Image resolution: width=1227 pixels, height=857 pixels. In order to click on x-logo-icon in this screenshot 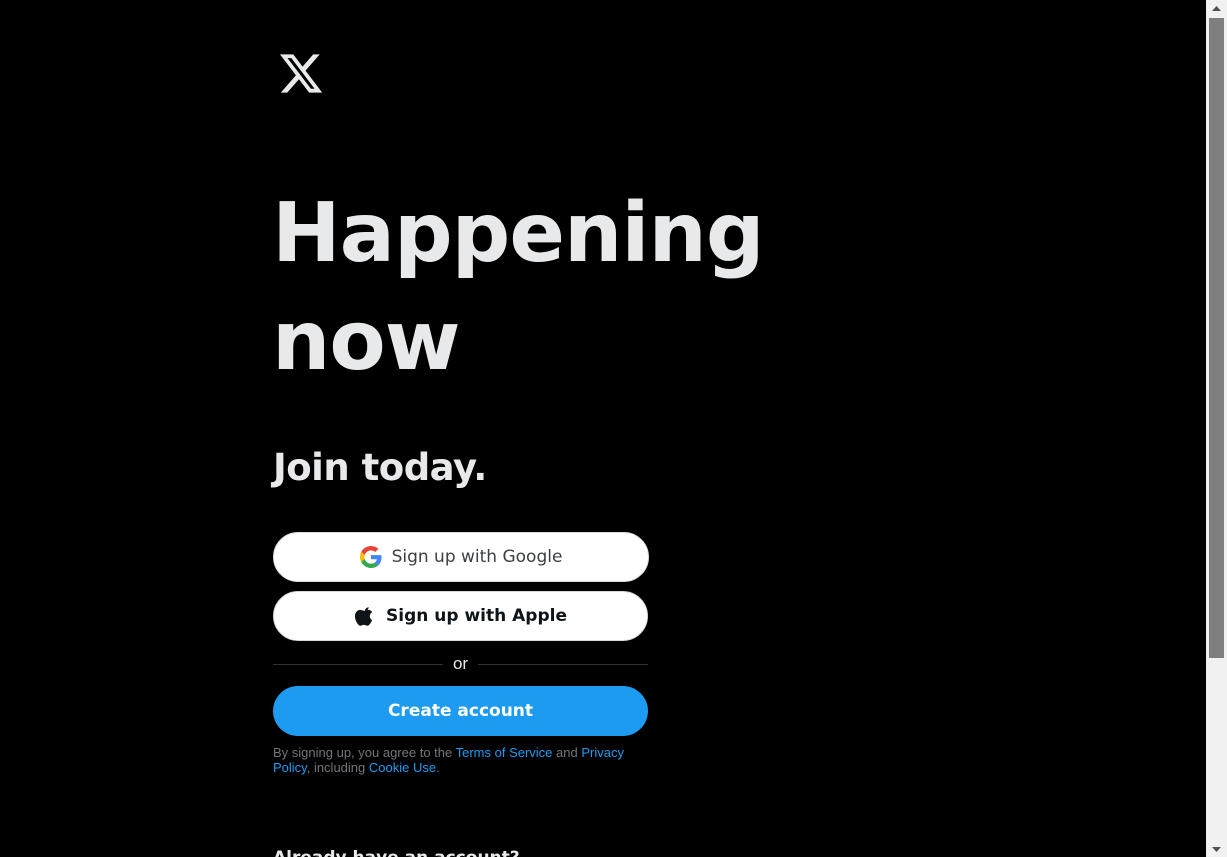, I will do `click(301, 73)`.